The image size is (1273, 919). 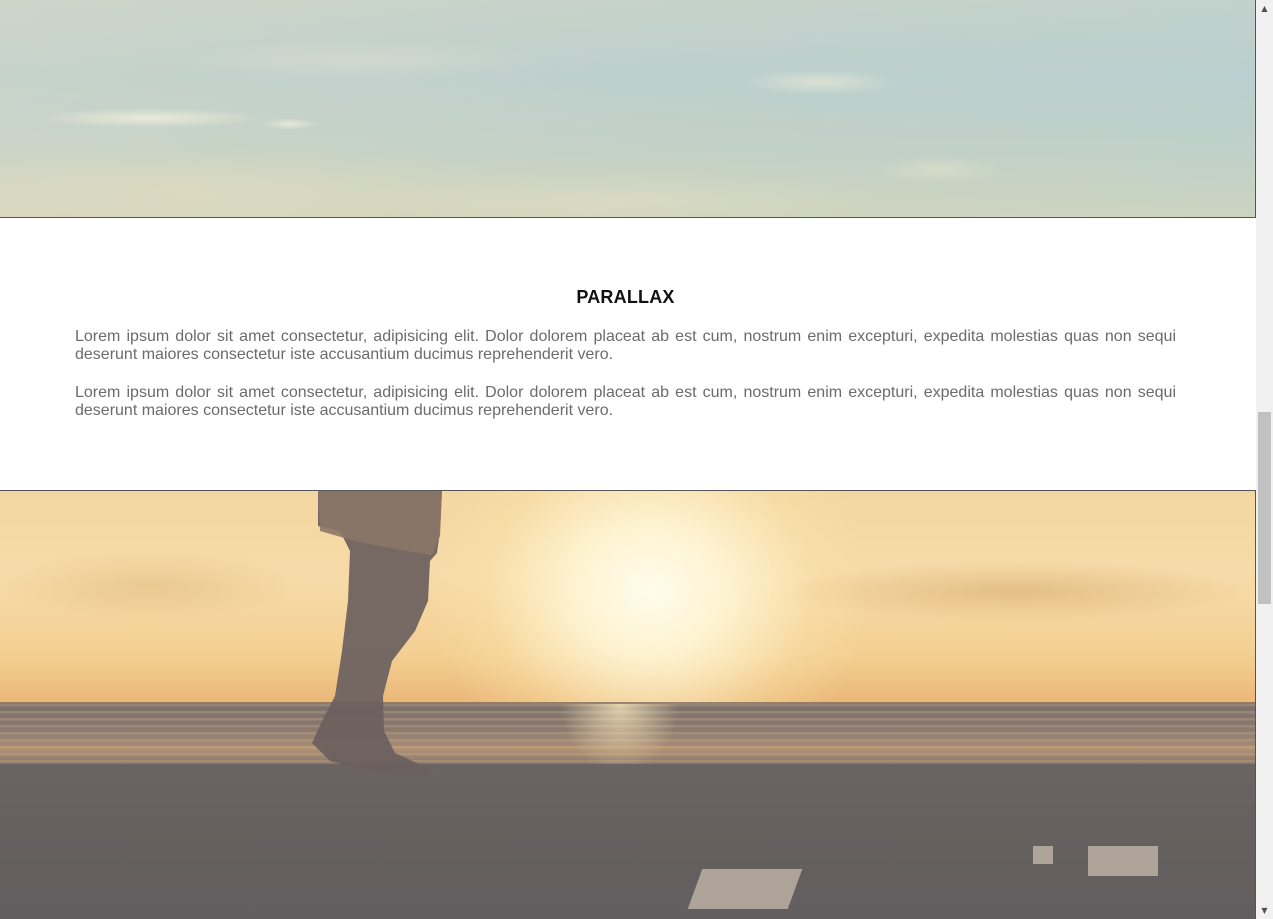 What do you see at coordinates (1264, 910) in the screenshot?
I see `scroll-down-icon: ▼` at bounding box center [1264, 910].